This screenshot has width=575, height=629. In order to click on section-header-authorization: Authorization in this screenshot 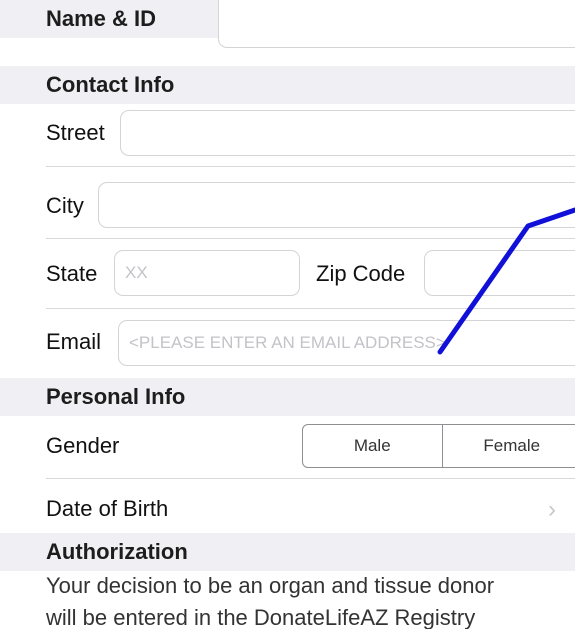, I will do `click(287, 552)`.